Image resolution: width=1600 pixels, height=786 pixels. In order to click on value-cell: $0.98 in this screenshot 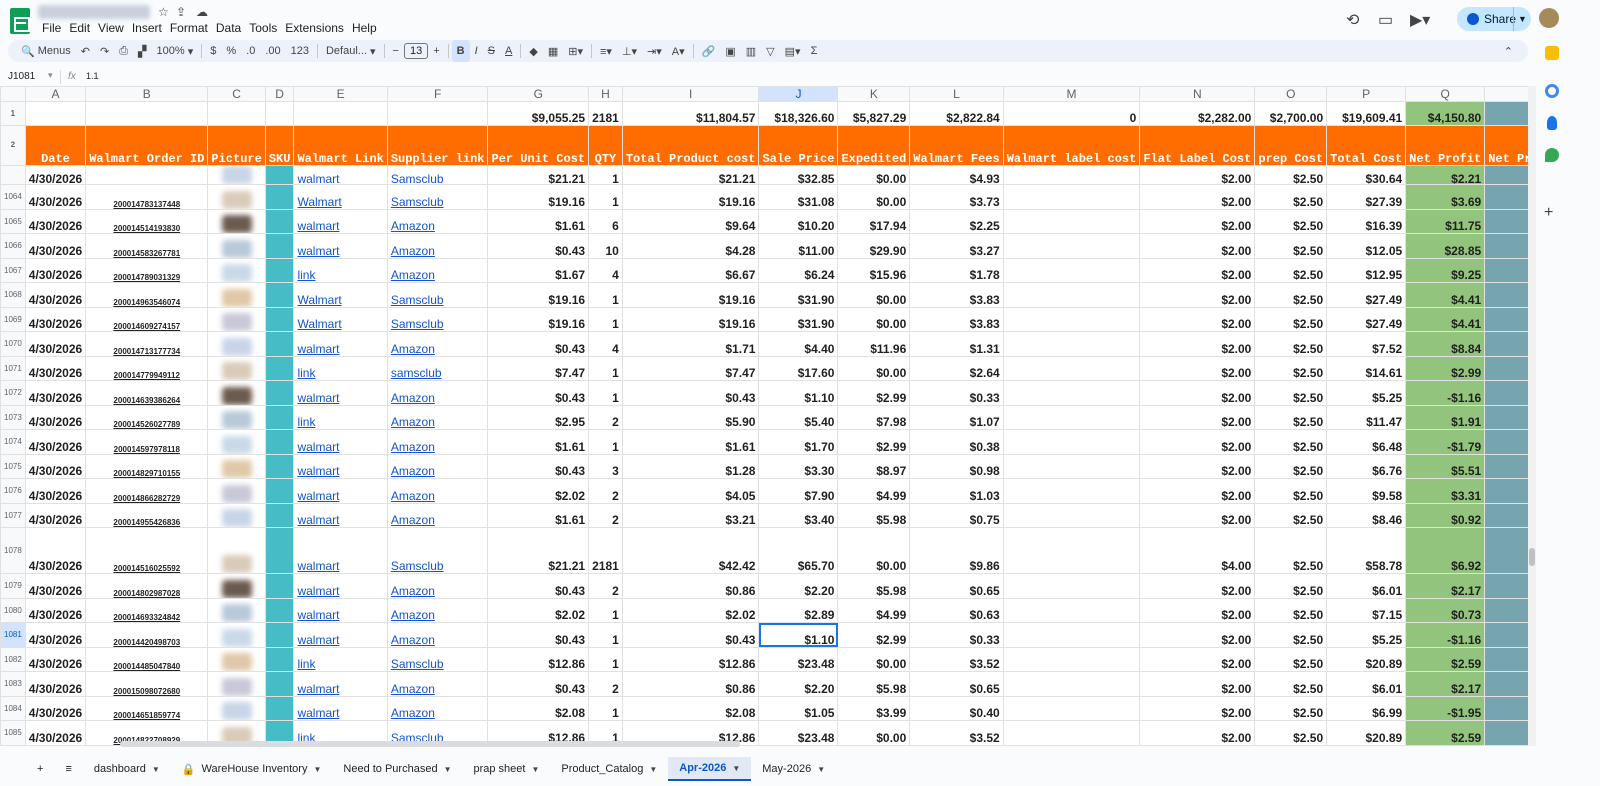, I will do `click(956, 466)`.